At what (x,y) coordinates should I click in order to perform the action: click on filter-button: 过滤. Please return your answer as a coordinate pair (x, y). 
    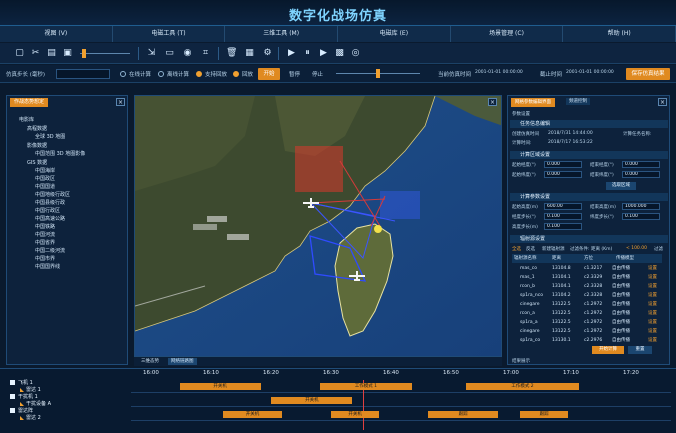
    Looking at the image, I should click on (658, 249).